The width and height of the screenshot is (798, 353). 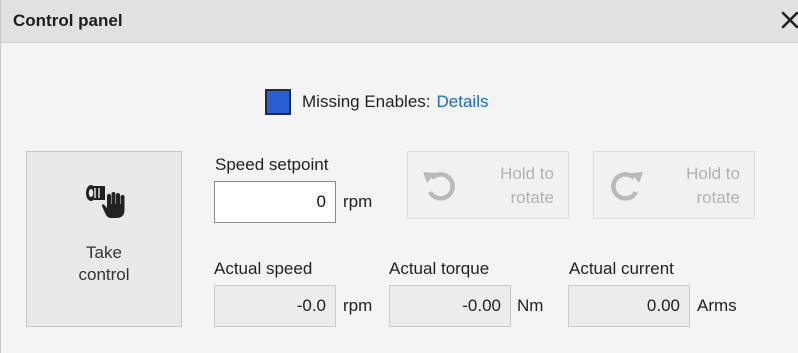 I want to click on details-link: Details, so click(x=463, y=102).